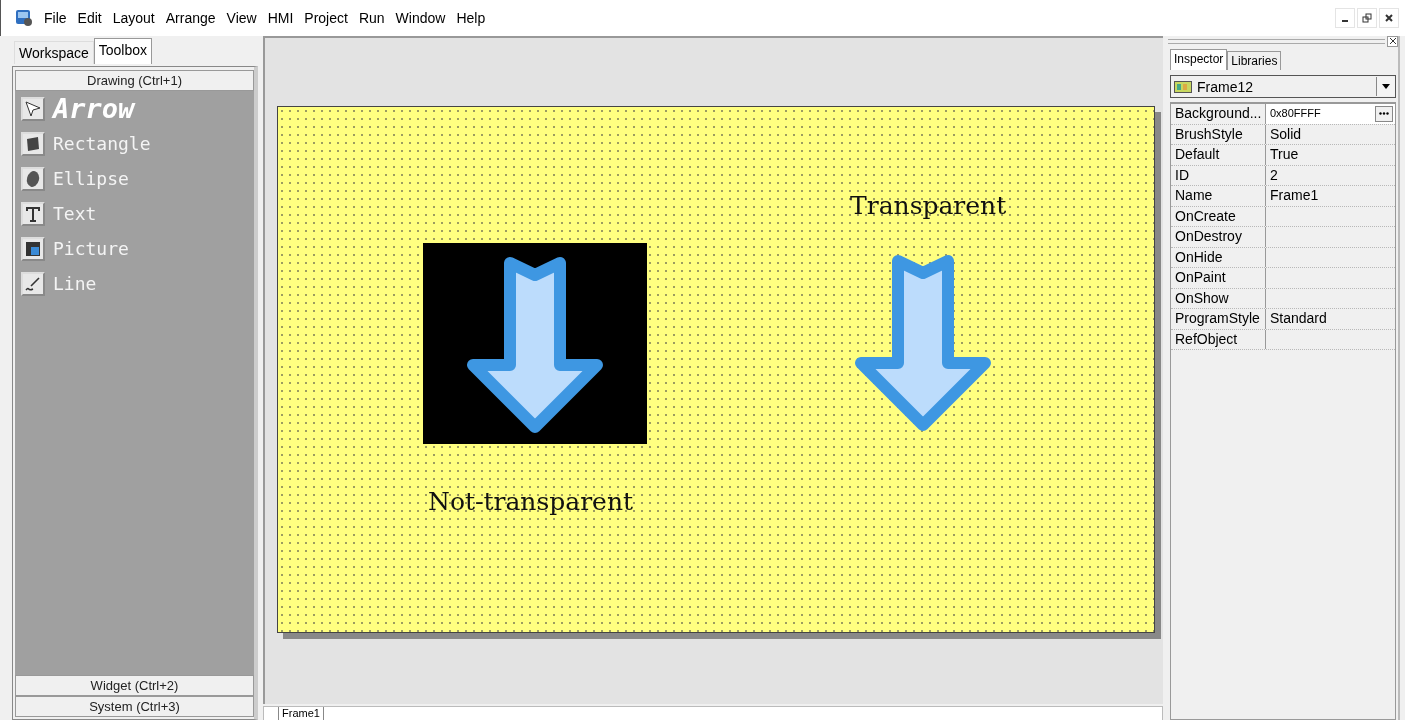 The height and width of the screenshot is (720, 1405). Describe the element at coordinates (1218, 134) in the screenshot. I see `property-name: BrushStyle` at that location.